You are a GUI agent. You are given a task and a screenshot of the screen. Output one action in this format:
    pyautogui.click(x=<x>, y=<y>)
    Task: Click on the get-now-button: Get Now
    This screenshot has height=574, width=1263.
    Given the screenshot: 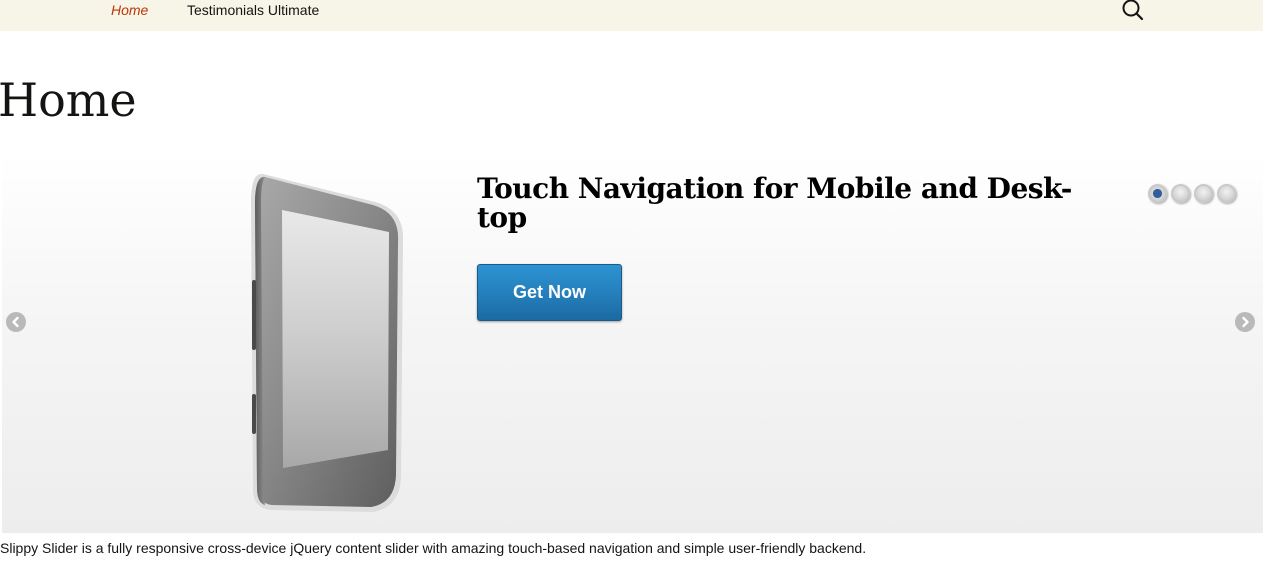 What is the action you would take?
    pyautogui.click(x=549, y=292)
    